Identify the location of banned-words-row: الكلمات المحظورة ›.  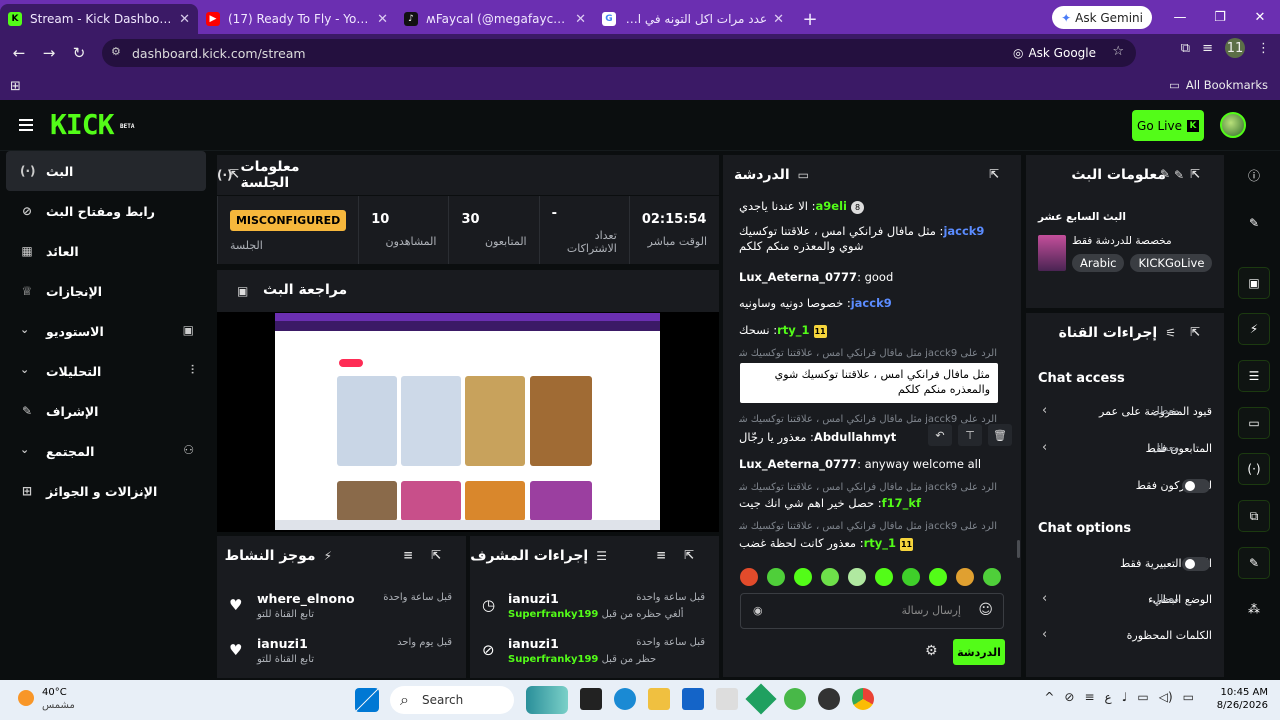
(1125, 636).